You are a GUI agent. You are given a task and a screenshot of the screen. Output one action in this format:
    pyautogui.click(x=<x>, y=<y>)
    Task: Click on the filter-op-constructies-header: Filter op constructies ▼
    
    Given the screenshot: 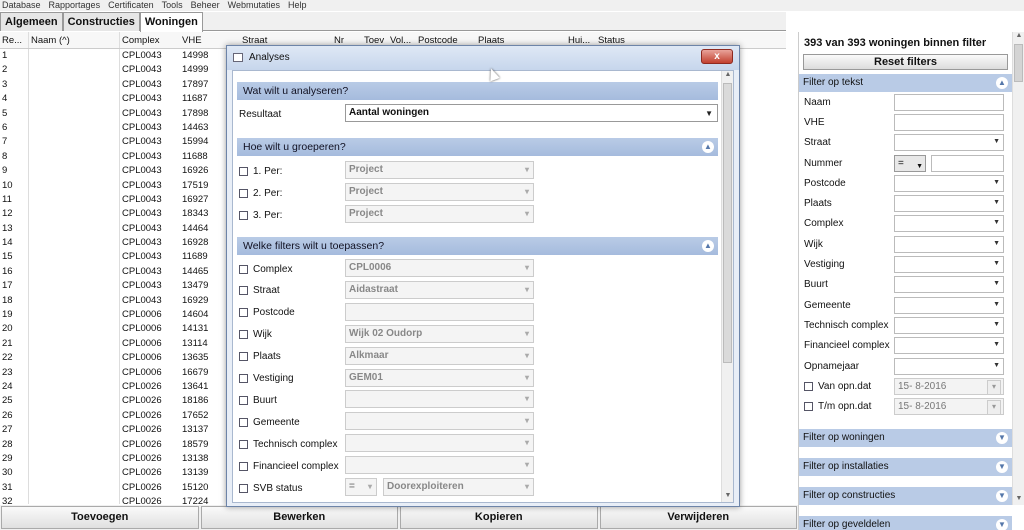 What is the action you would take?
    pyautogui.click(x=905, y=495)
    